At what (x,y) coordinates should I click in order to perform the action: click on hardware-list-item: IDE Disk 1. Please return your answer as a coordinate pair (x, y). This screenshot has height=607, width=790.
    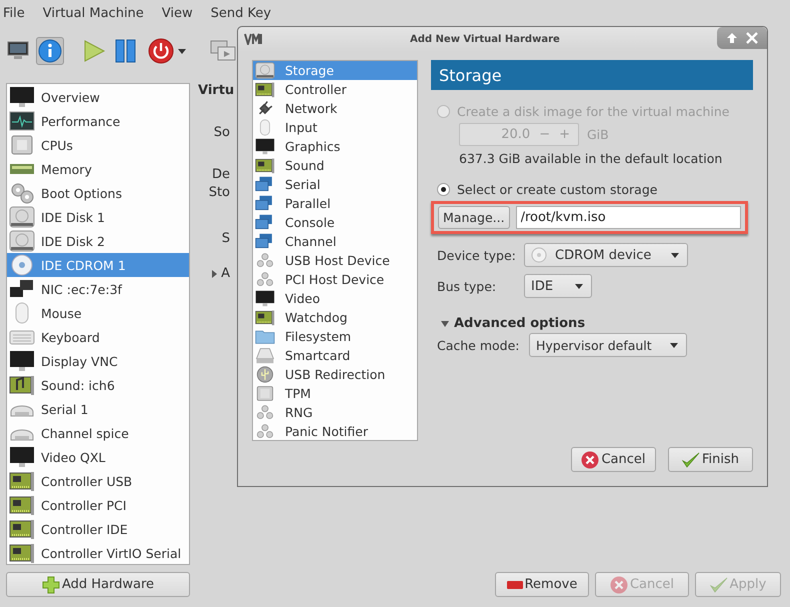
    Looking at the image, I should click on (98, 217).